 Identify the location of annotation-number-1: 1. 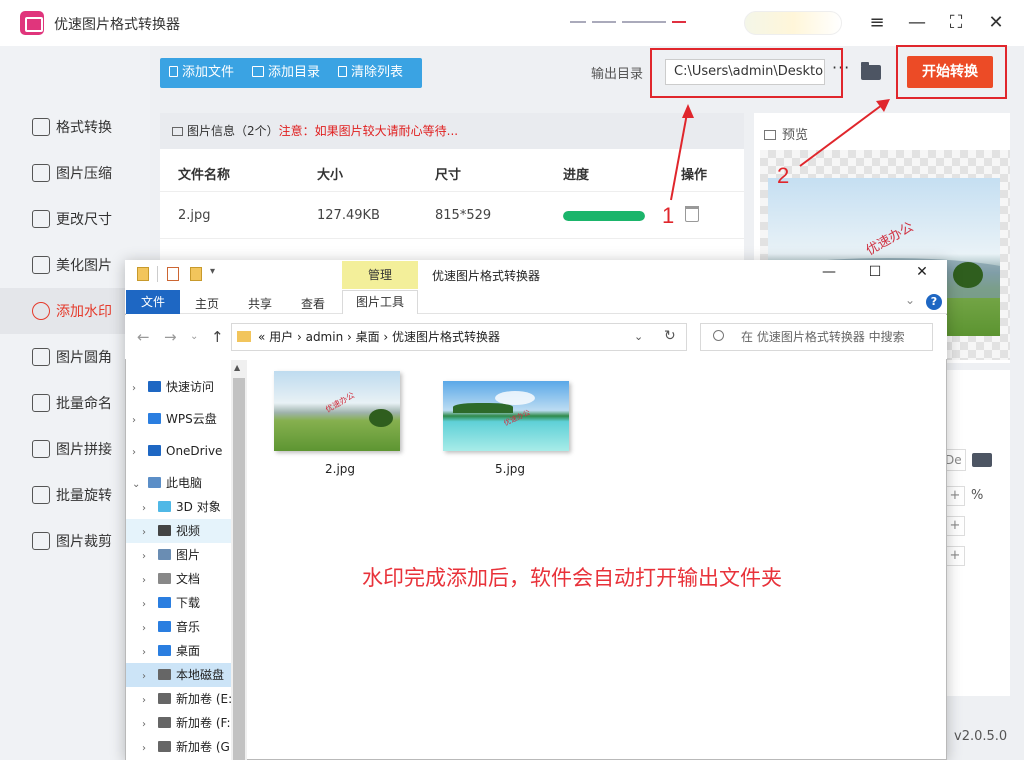
(668, 215).